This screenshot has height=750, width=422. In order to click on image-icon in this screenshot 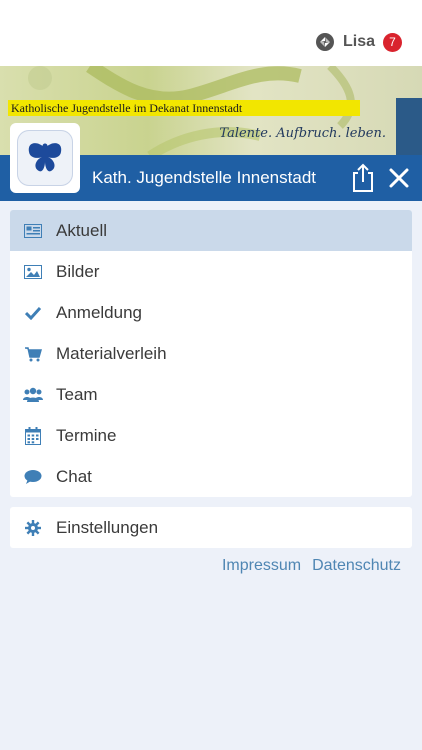, I will do `click(33, 271)`.